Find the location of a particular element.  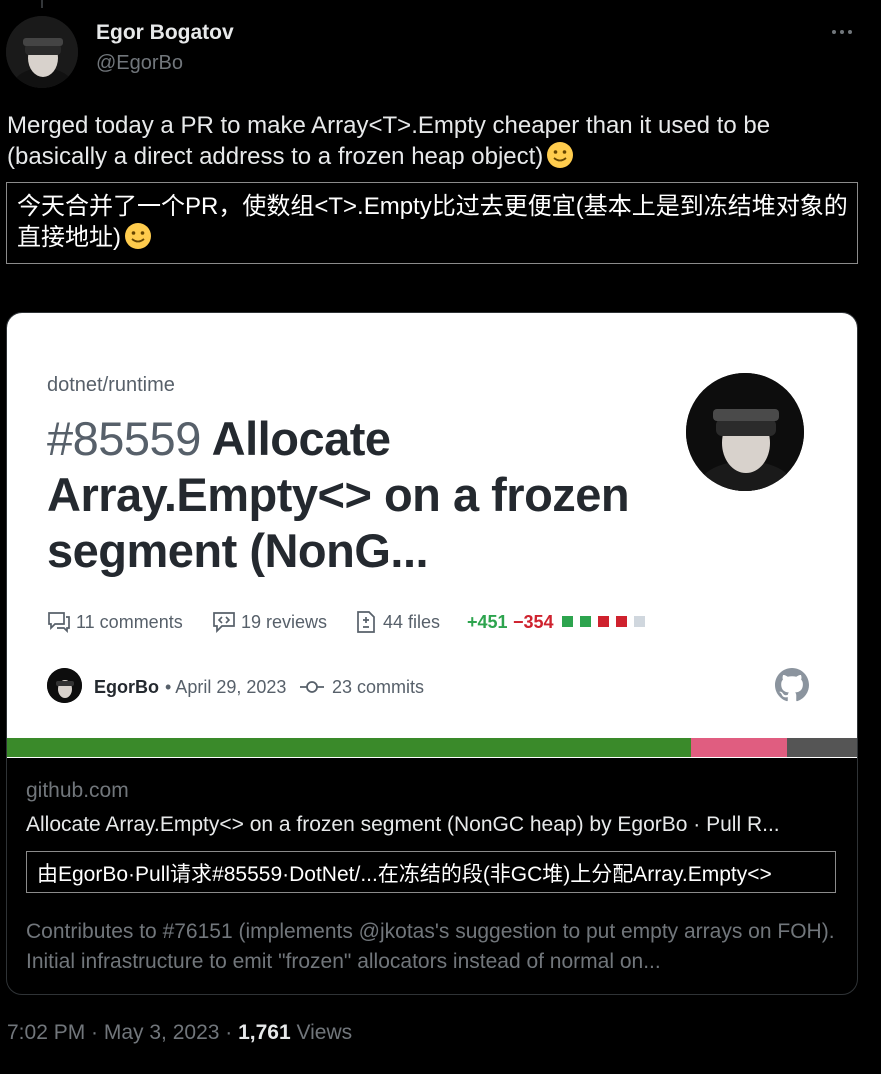

comments-count: 11 comments is located at coordinates (129, 622).